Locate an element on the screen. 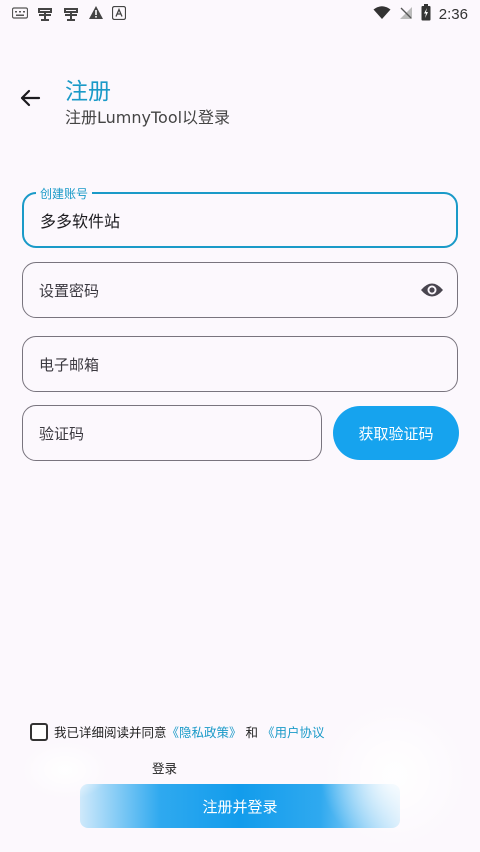 The width and height of the screenshot is (480, 852). warning-icon is located at coordinates (96, 14).